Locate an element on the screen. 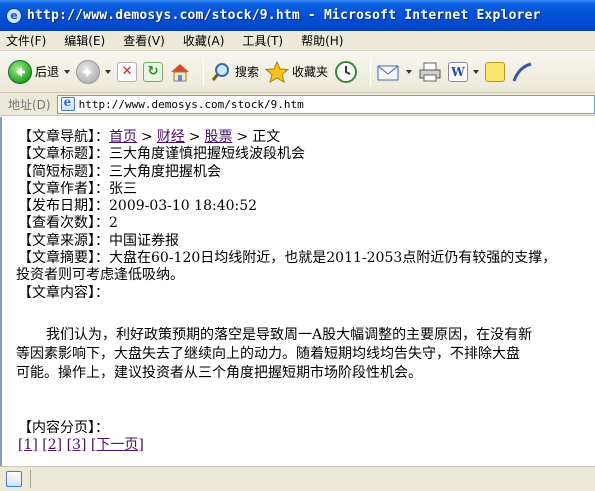 This screenshot has height=491, width=595. article-title: 三大角度谨慎把握短线波段机会 is located at coordinates (207, 154).